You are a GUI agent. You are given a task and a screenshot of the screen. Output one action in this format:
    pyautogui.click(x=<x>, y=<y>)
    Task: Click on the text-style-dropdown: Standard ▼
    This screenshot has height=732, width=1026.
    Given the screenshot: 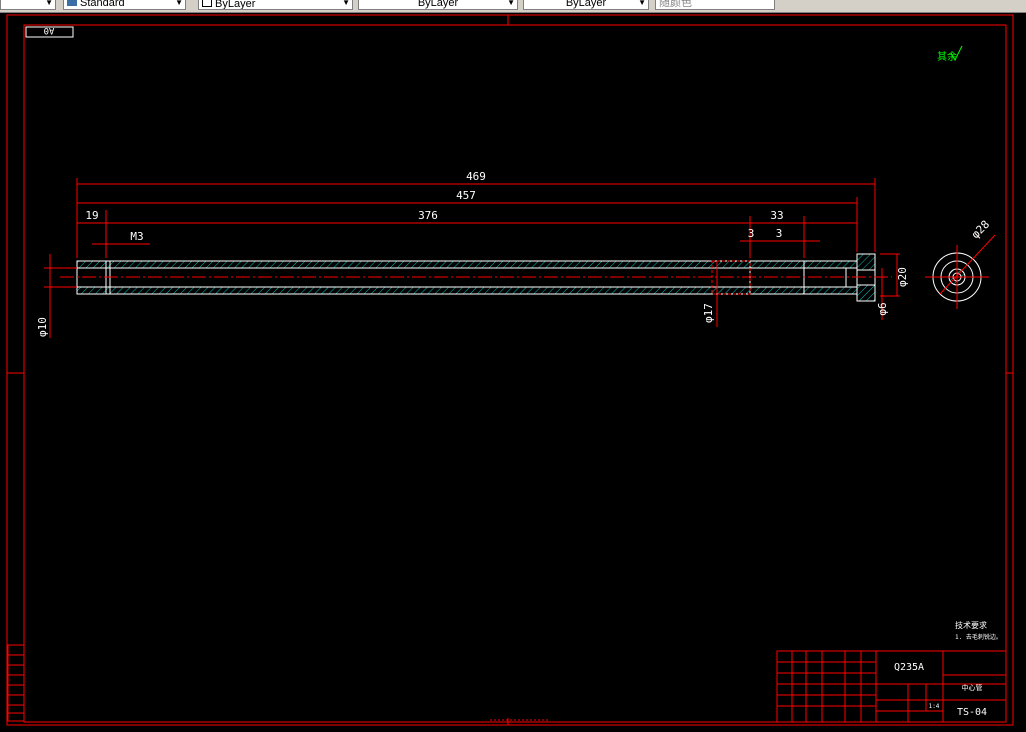 What is the action you would take?
    pyautogui.click(x=124, y=5)
    